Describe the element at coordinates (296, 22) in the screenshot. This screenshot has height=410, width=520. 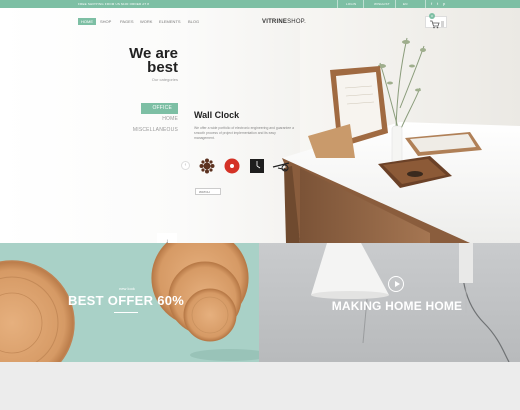
I see `logo-light: SHOP.` at that location.